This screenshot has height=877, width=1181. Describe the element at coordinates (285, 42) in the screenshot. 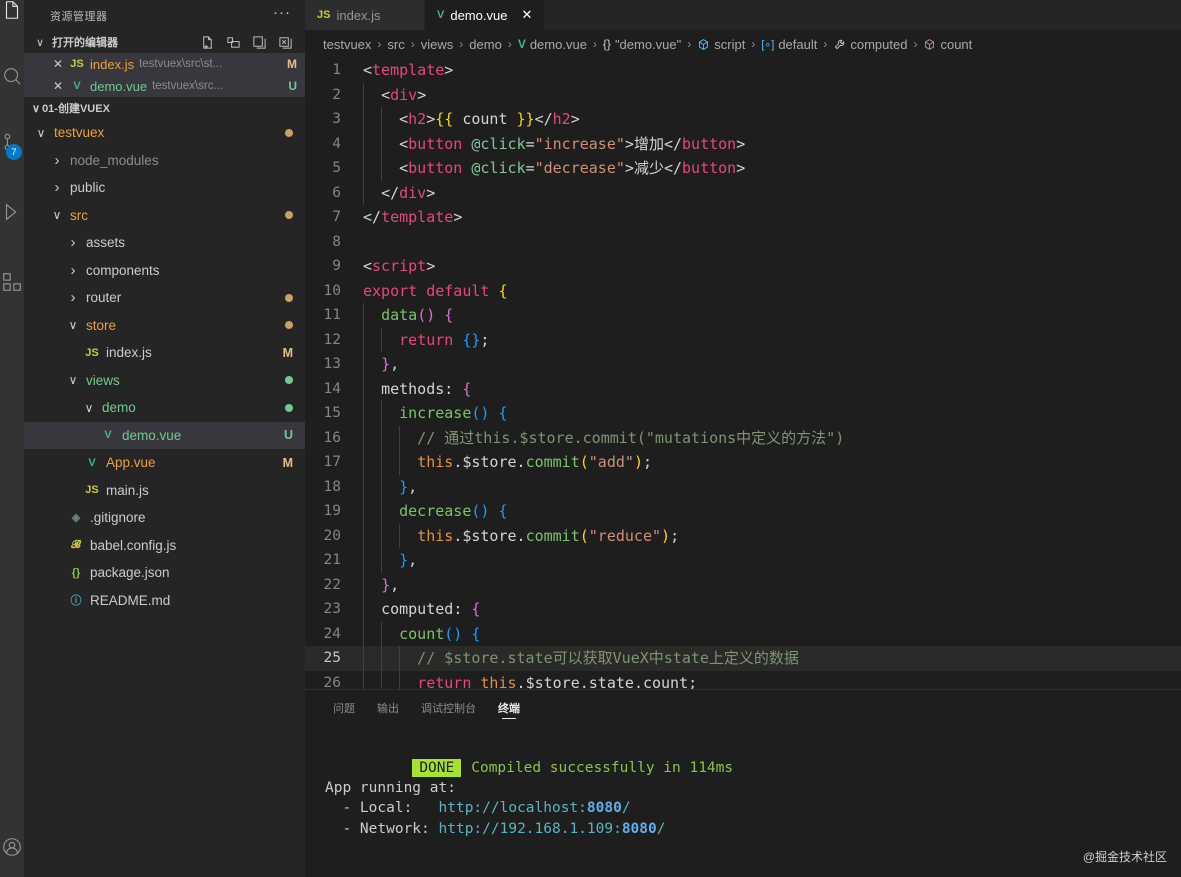

I see `close-all-icon` at that location.